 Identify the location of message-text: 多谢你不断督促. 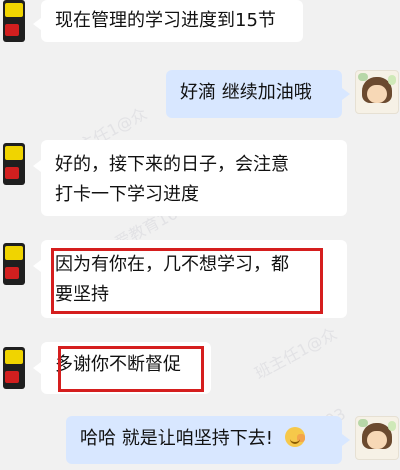
(118, 364).